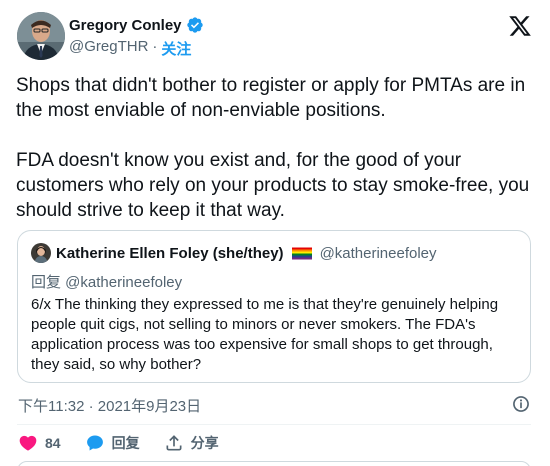 The height and width of the screenshot is (466, 550). Describe the element at coordinates (28, 443) in the screenshot. I see `heart-icon` at that location.